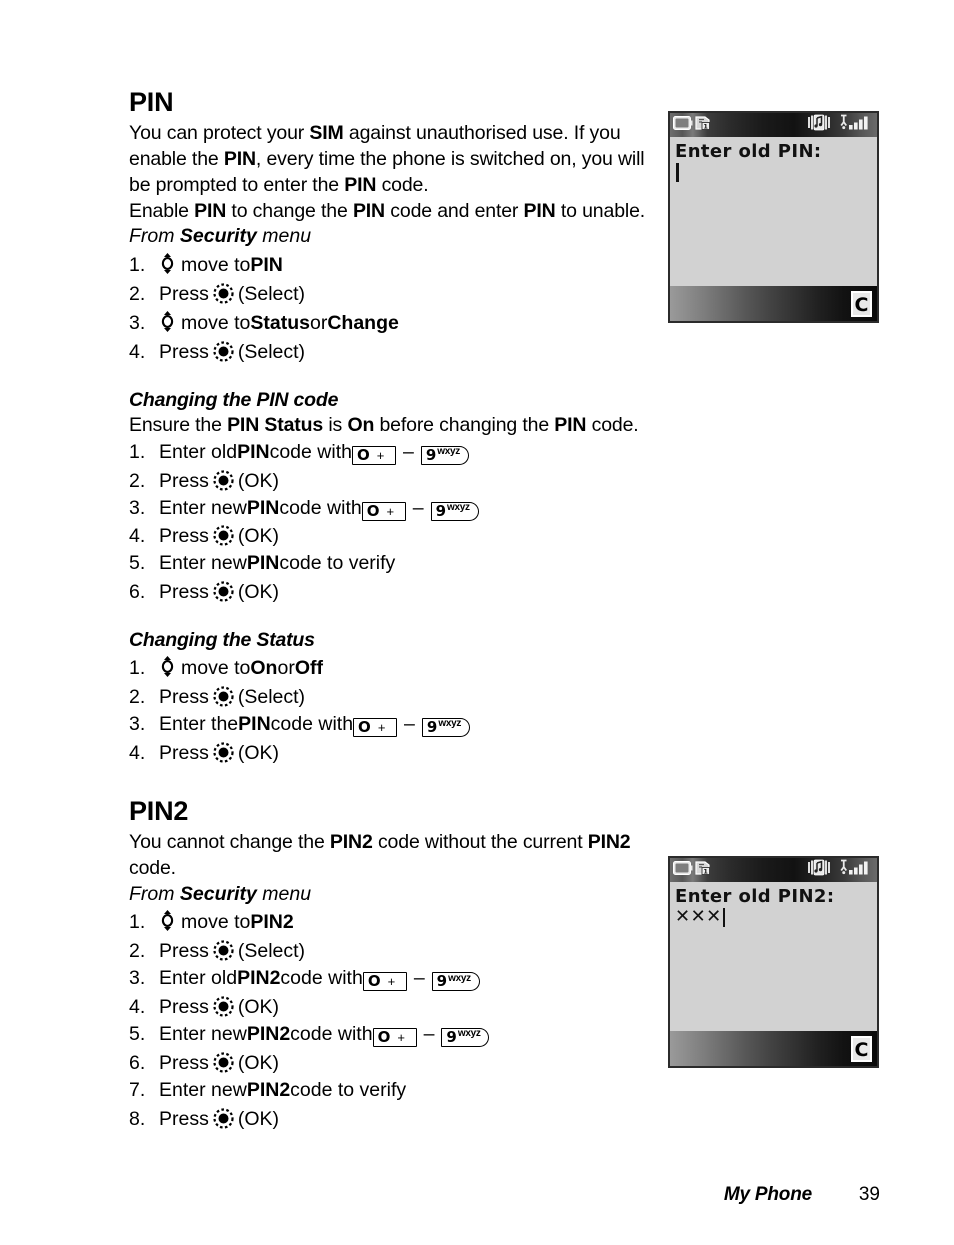 This screenshot has width=954, height=1245. What do you see at coordinates (219, 133) in the screenshot?
I see `text-frag: You can protect your` at bounding box center [219, 133].